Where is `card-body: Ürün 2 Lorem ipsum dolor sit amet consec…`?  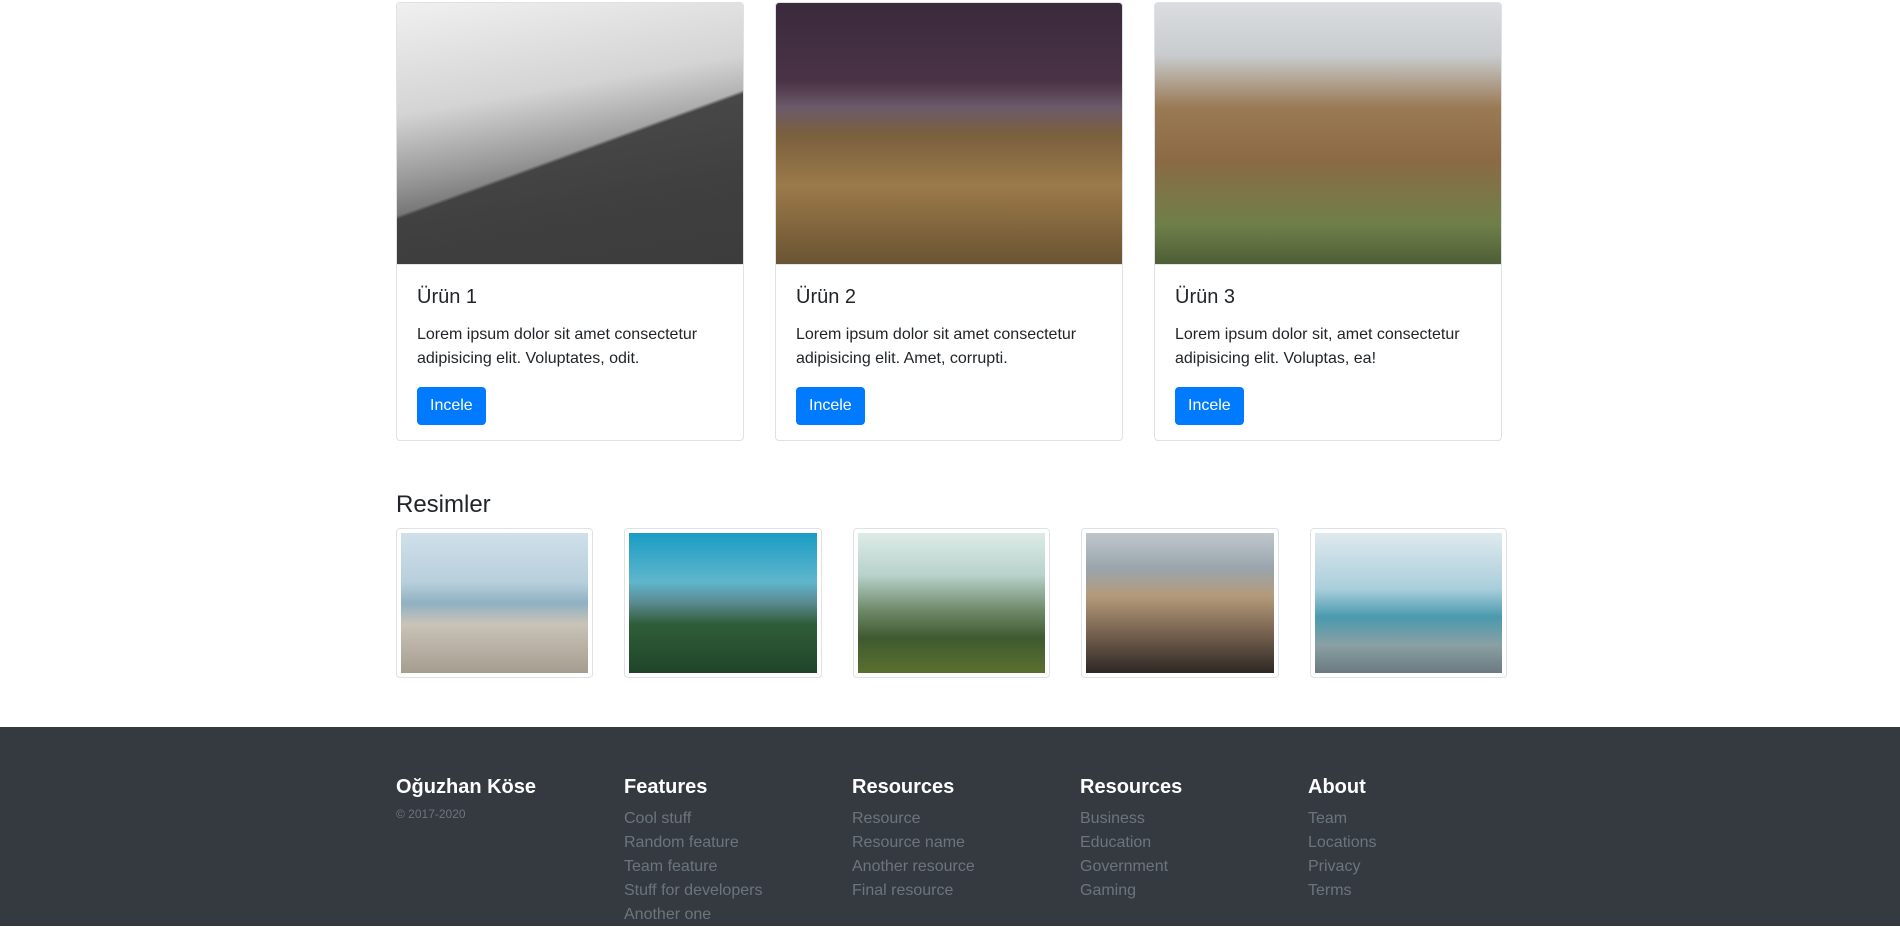
card-body: Ürün 2 Lorem ipsum dolor sit amet consec… is located at coordinates (949, 345).